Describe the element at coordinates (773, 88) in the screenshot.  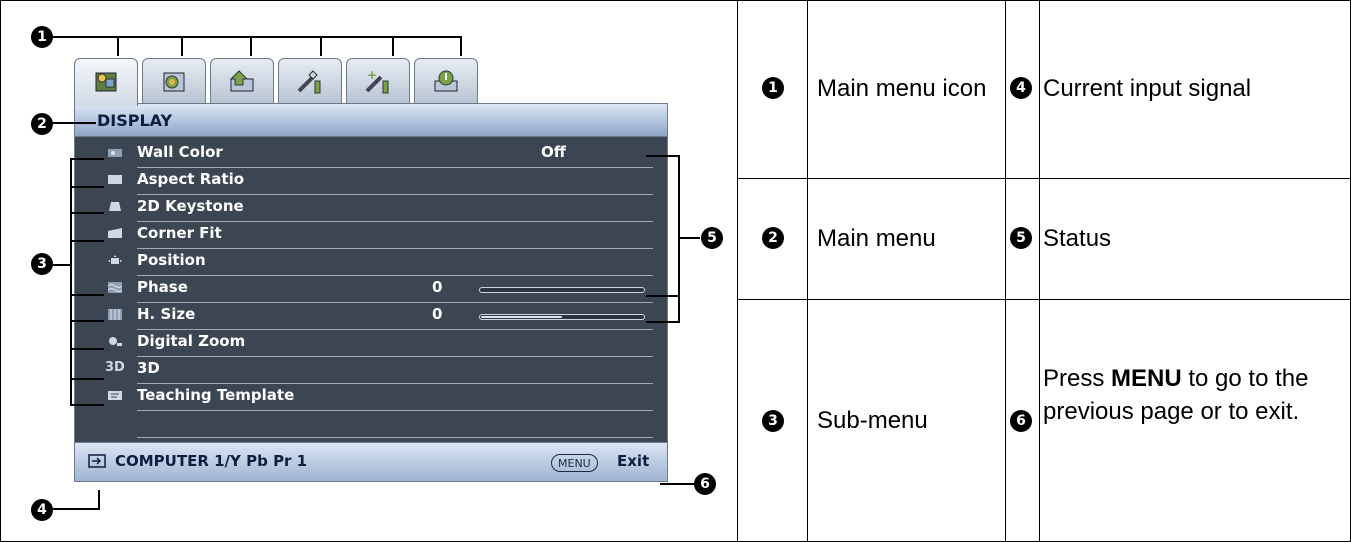
I see `legend-number-1: 1` at that location.